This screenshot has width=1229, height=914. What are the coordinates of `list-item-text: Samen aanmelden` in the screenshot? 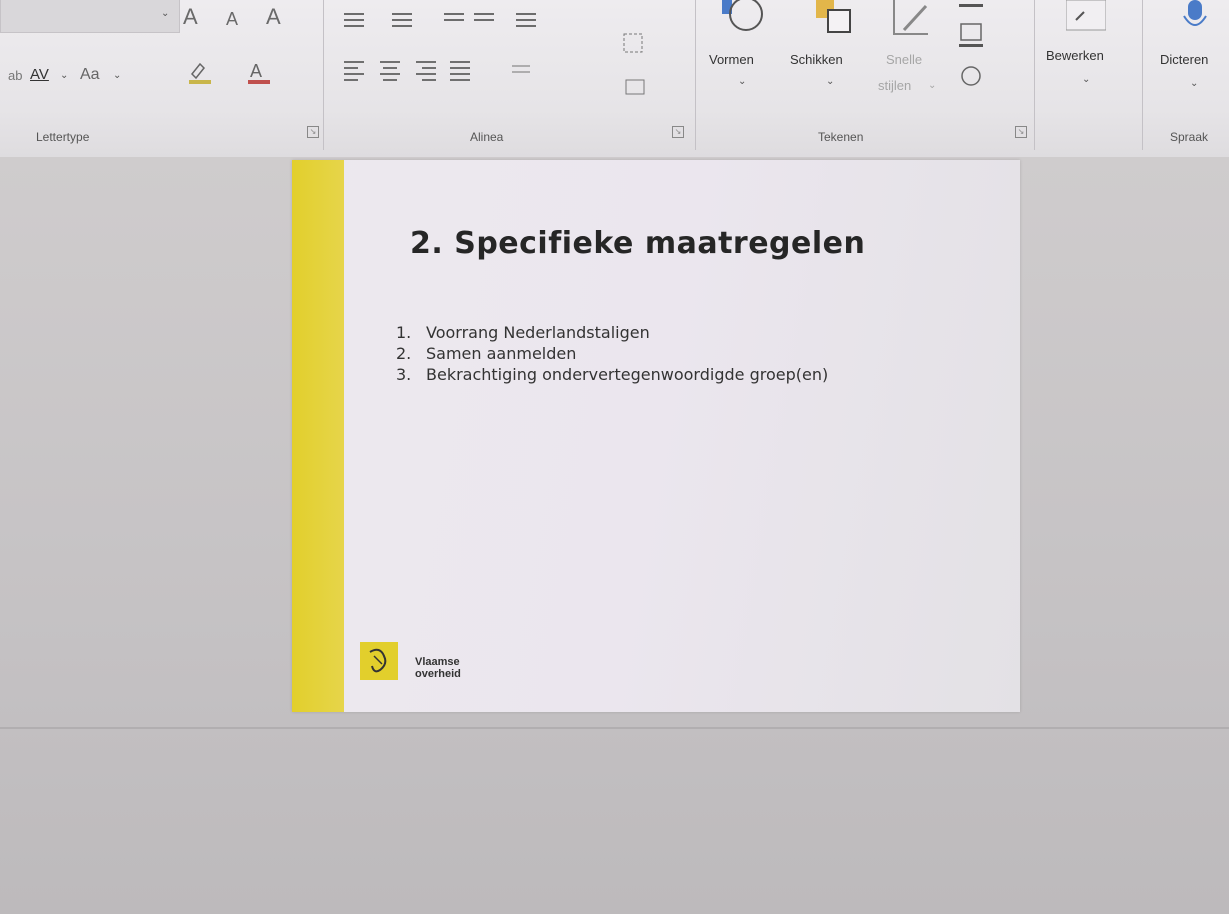 It's located at (501, 353).